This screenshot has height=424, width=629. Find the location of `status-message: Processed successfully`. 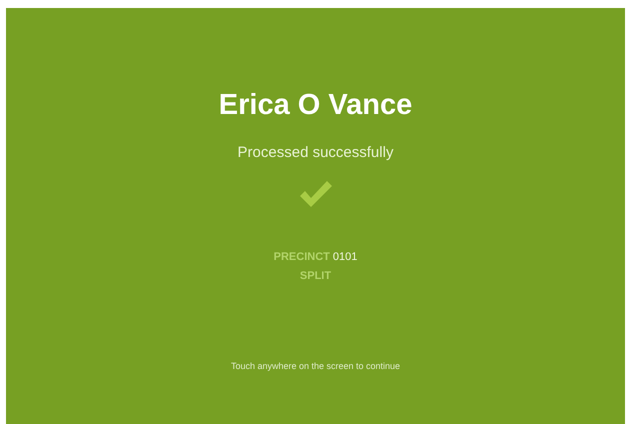

status-message: Processed successfully is located at coordinates (316, 153).